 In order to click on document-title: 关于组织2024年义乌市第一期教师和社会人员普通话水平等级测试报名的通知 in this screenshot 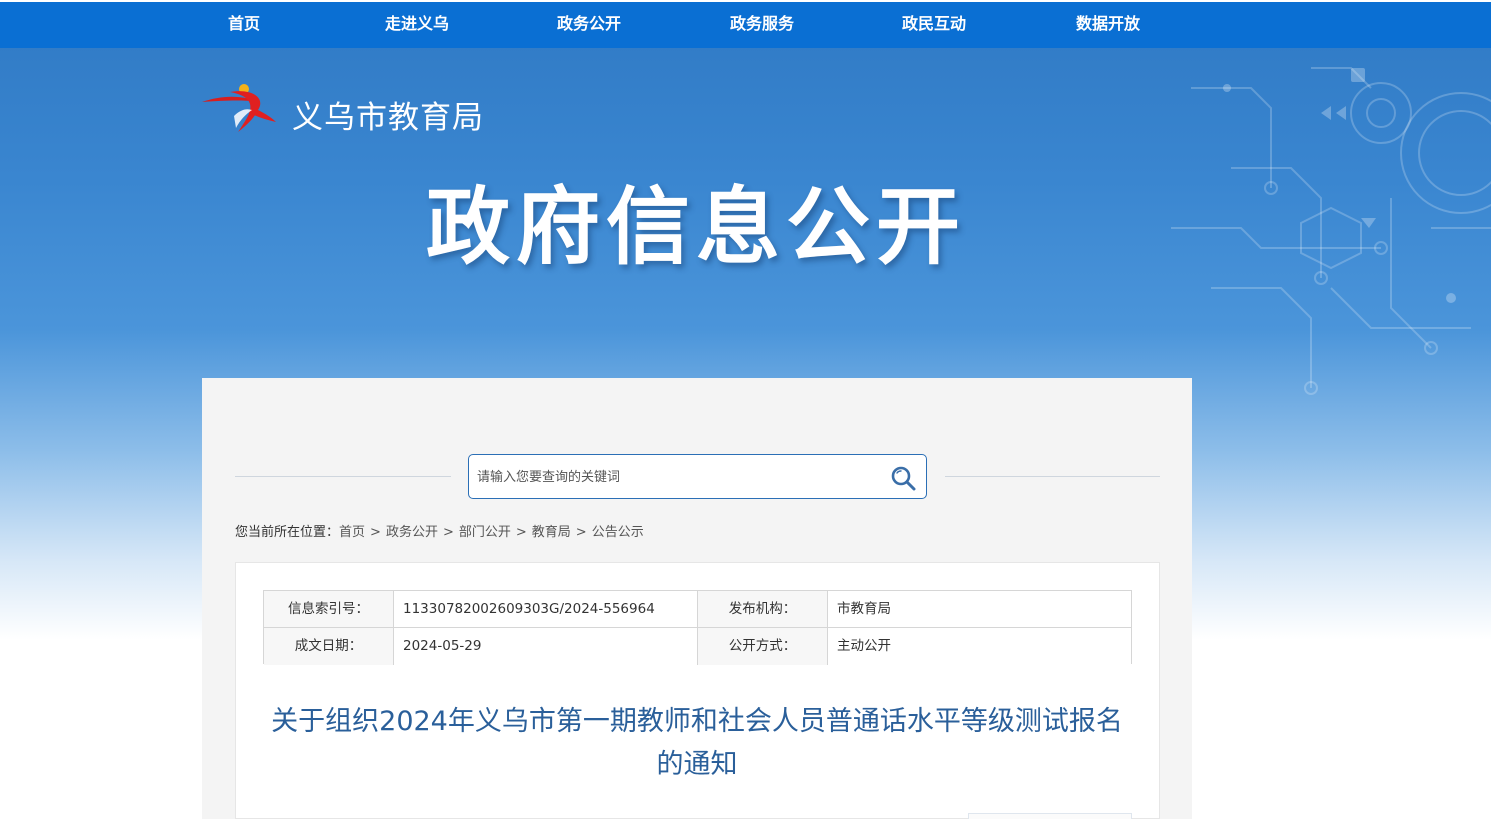, I will do `click(697, 743)`.